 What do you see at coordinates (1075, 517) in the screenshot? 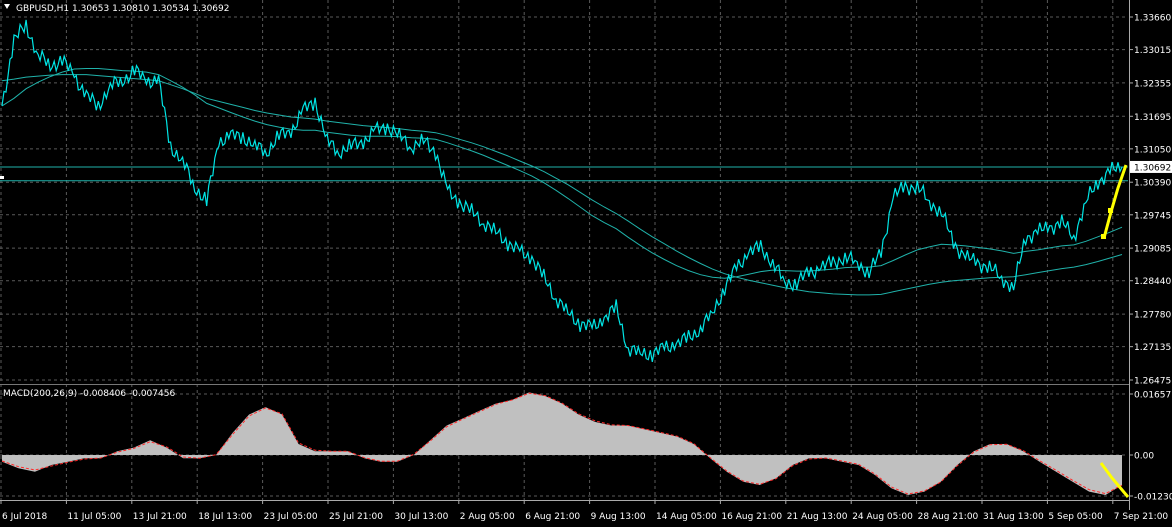
I see `time-tick-label: 5 Sep 05:00` at bounding box center [1075, 517].